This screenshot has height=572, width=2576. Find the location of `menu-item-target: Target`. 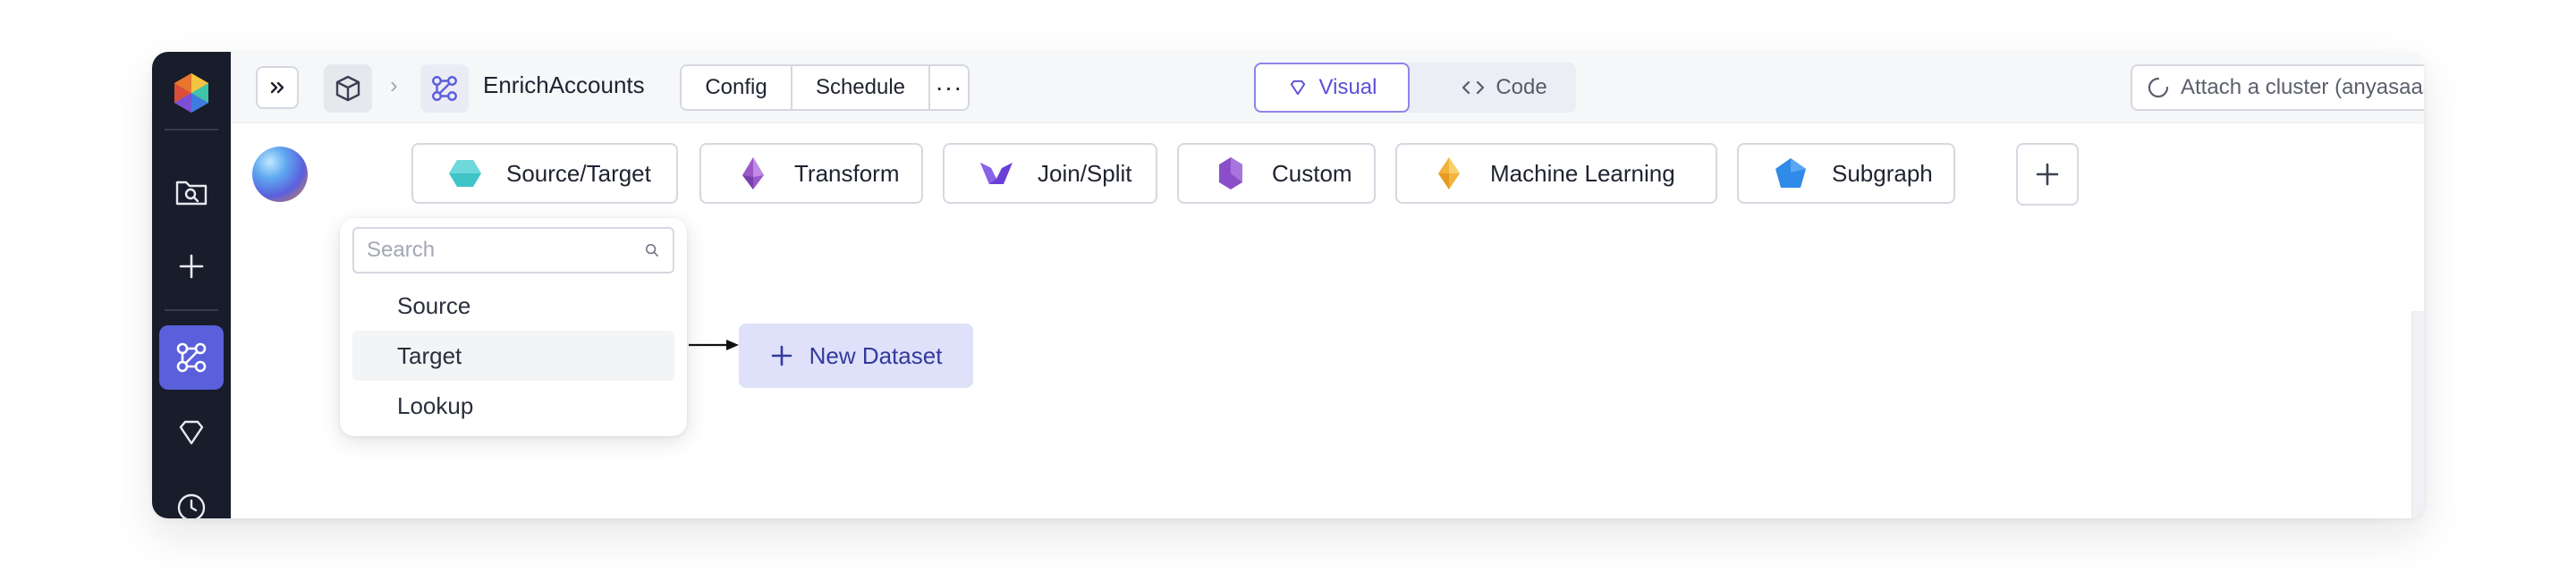

menu-item-target: Target is located at coordinates (513, 356).